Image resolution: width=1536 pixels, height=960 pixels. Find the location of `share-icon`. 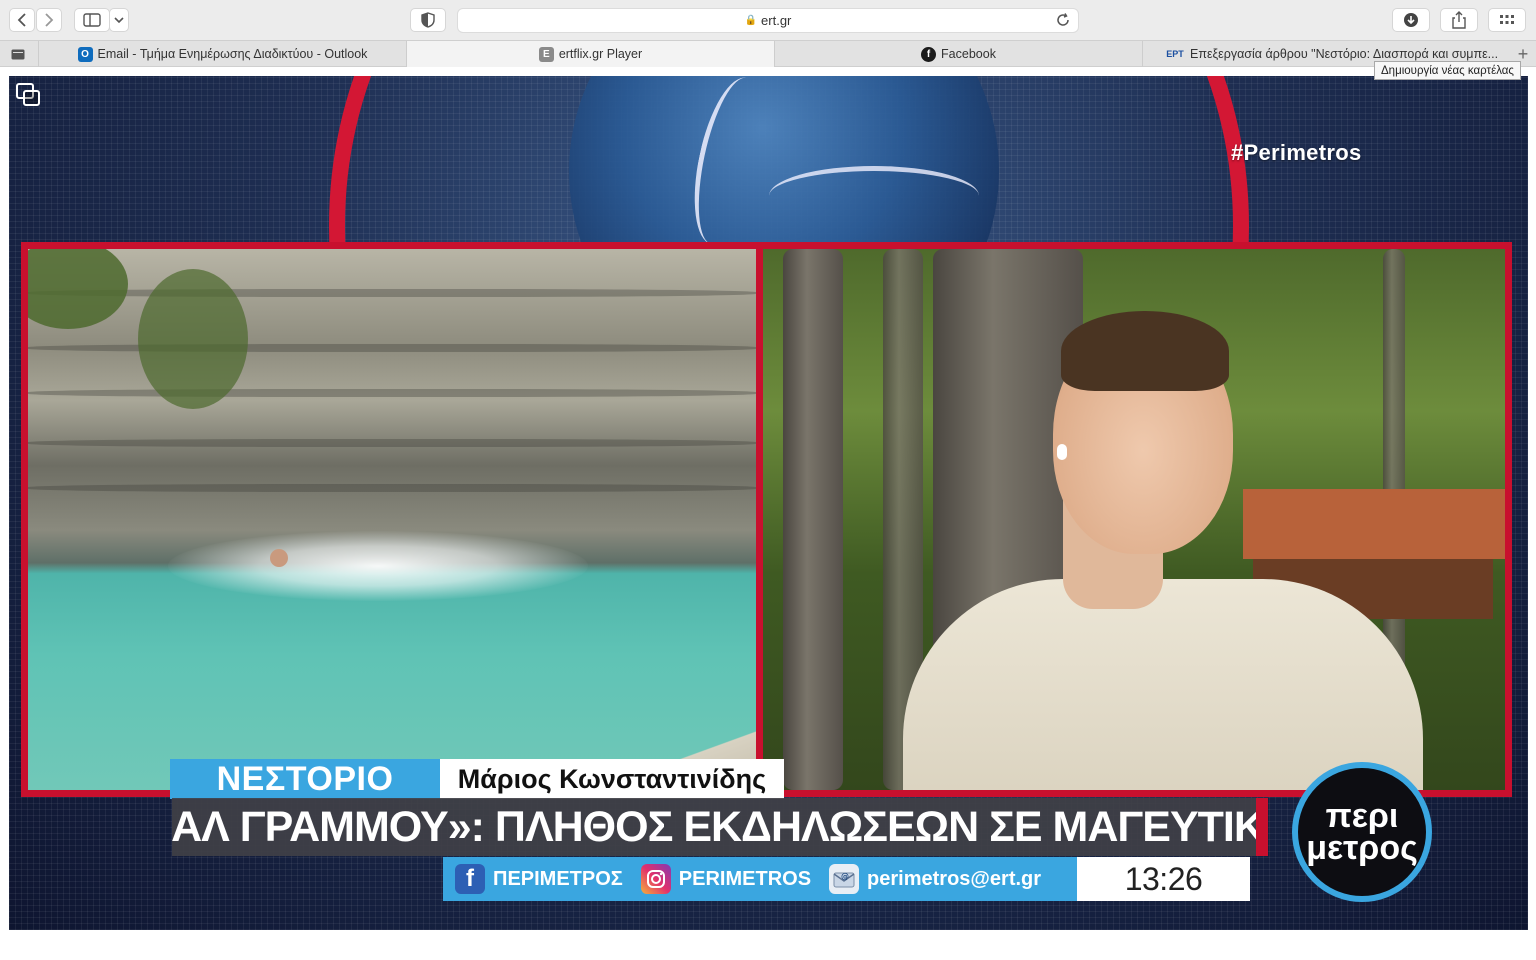

share-icon is located at coordinates (1459, 20).